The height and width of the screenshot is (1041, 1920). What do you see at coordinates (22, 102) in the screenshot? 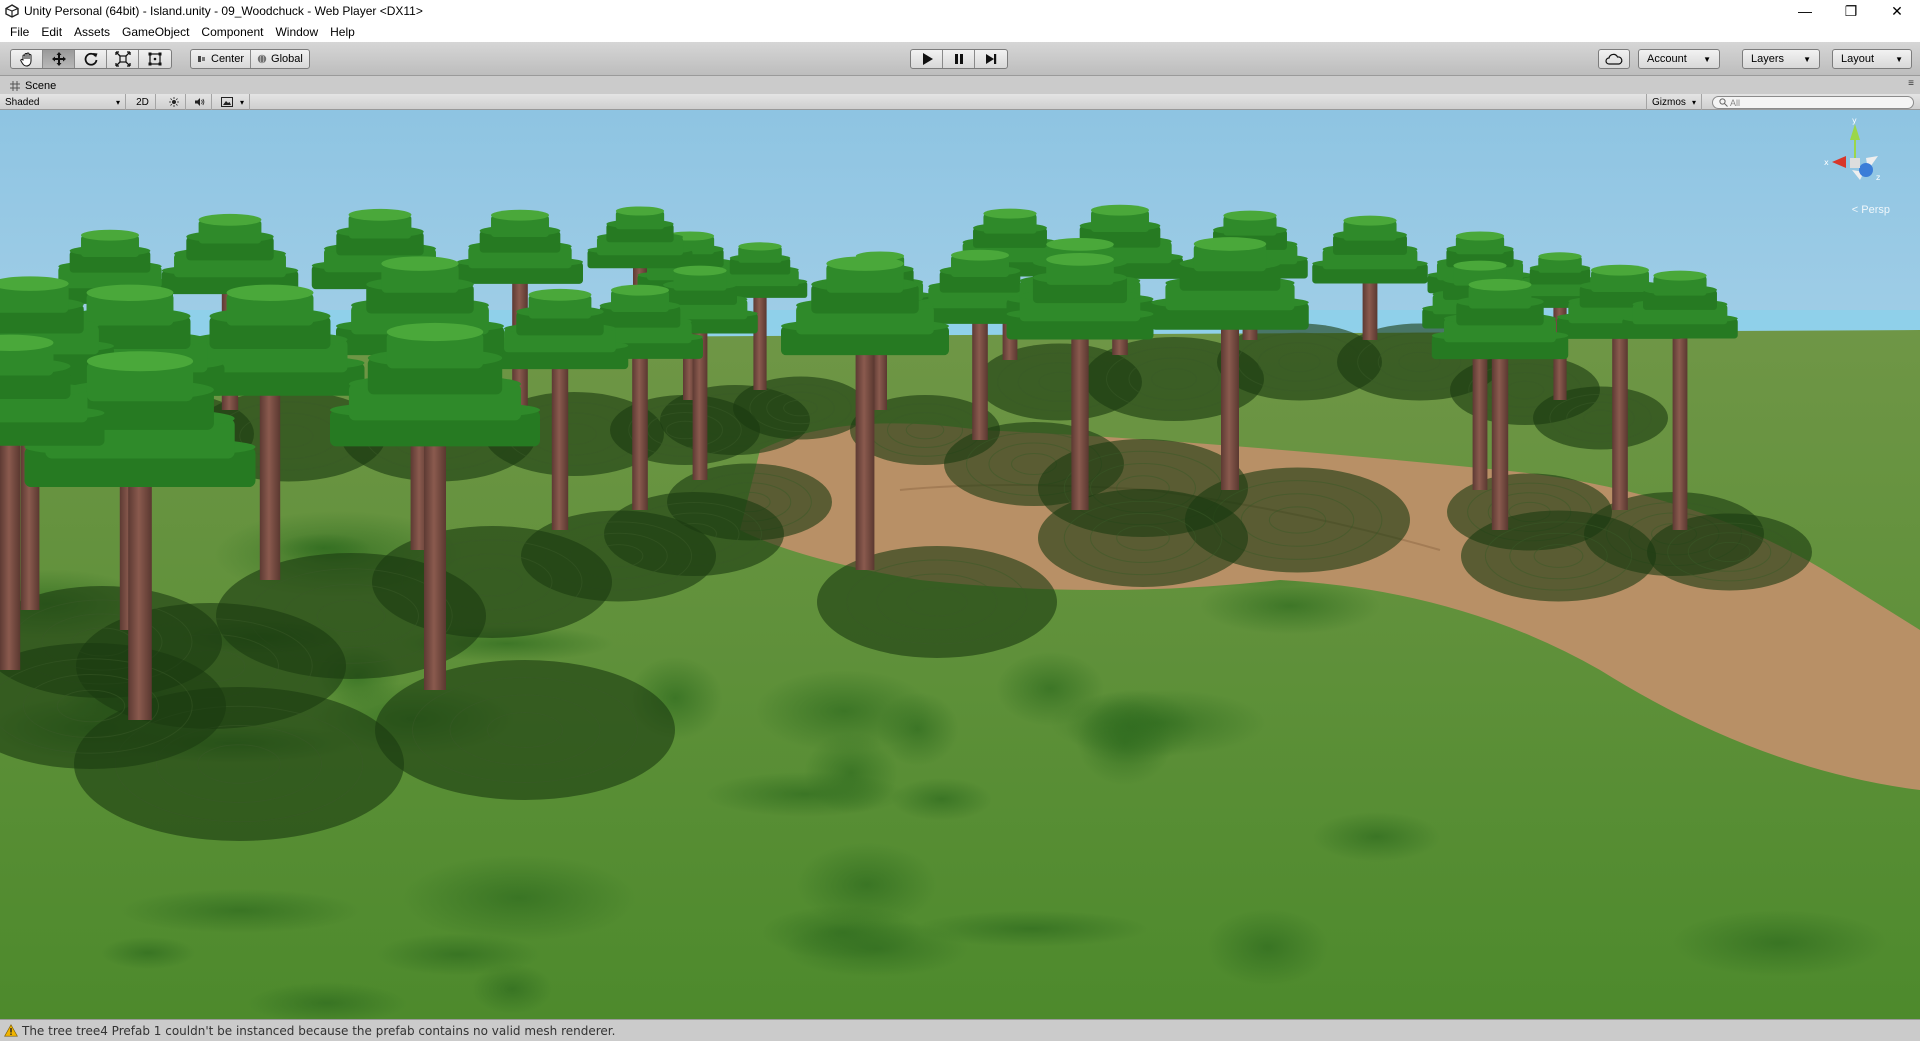
I see `draw-mode-label: Shaded` at bounding box center [22, 102].